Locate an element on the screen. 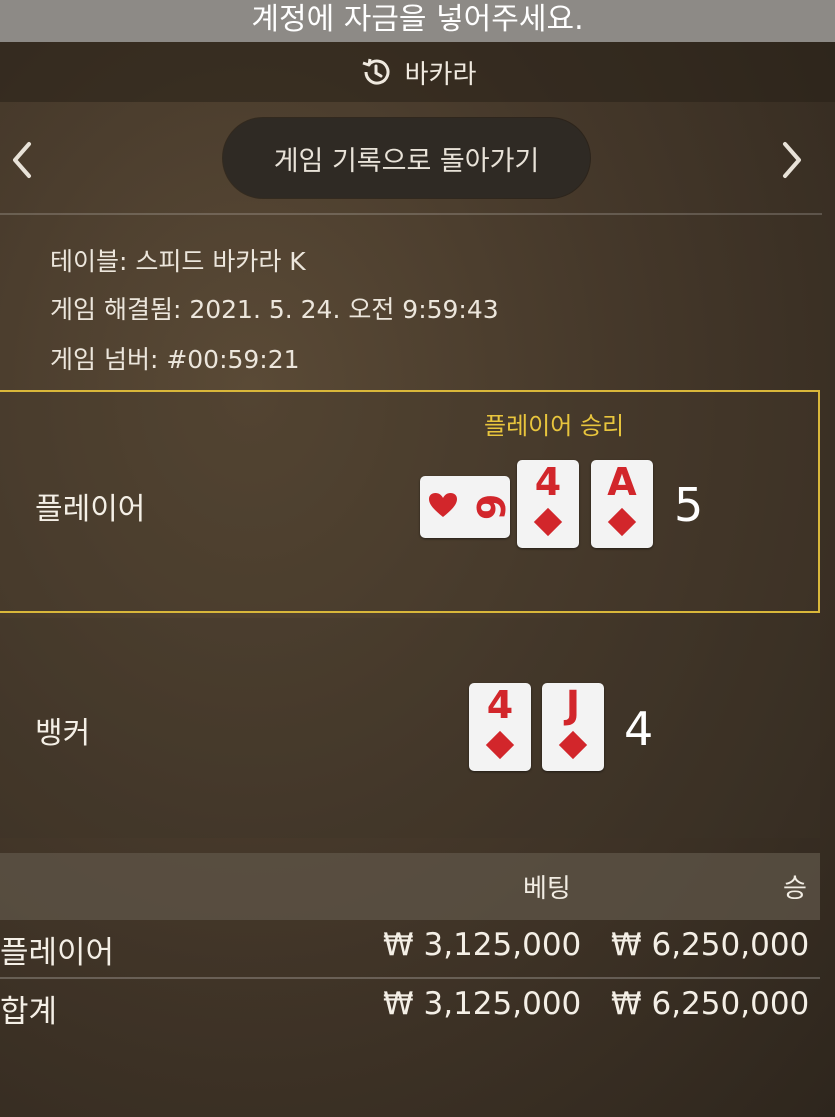 This screenshot has width=835, height=1117. back-to-history-button: 게임 기록으로 돌아가기 is located at coordinates (406, 158).